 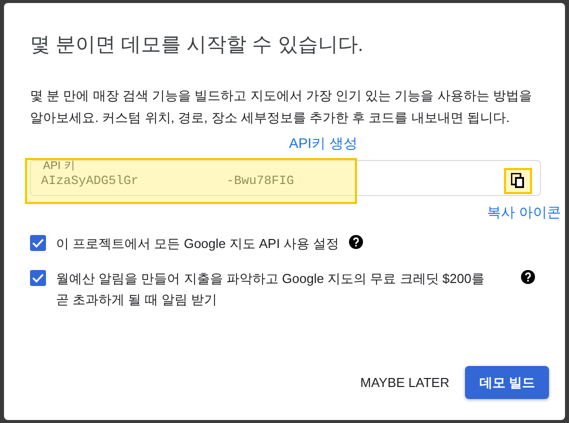 What do you see at coordinates (523, 212) in the screenshot?
I see `annotation-label: 복사 아이콘` at bounding box center [523, 212].